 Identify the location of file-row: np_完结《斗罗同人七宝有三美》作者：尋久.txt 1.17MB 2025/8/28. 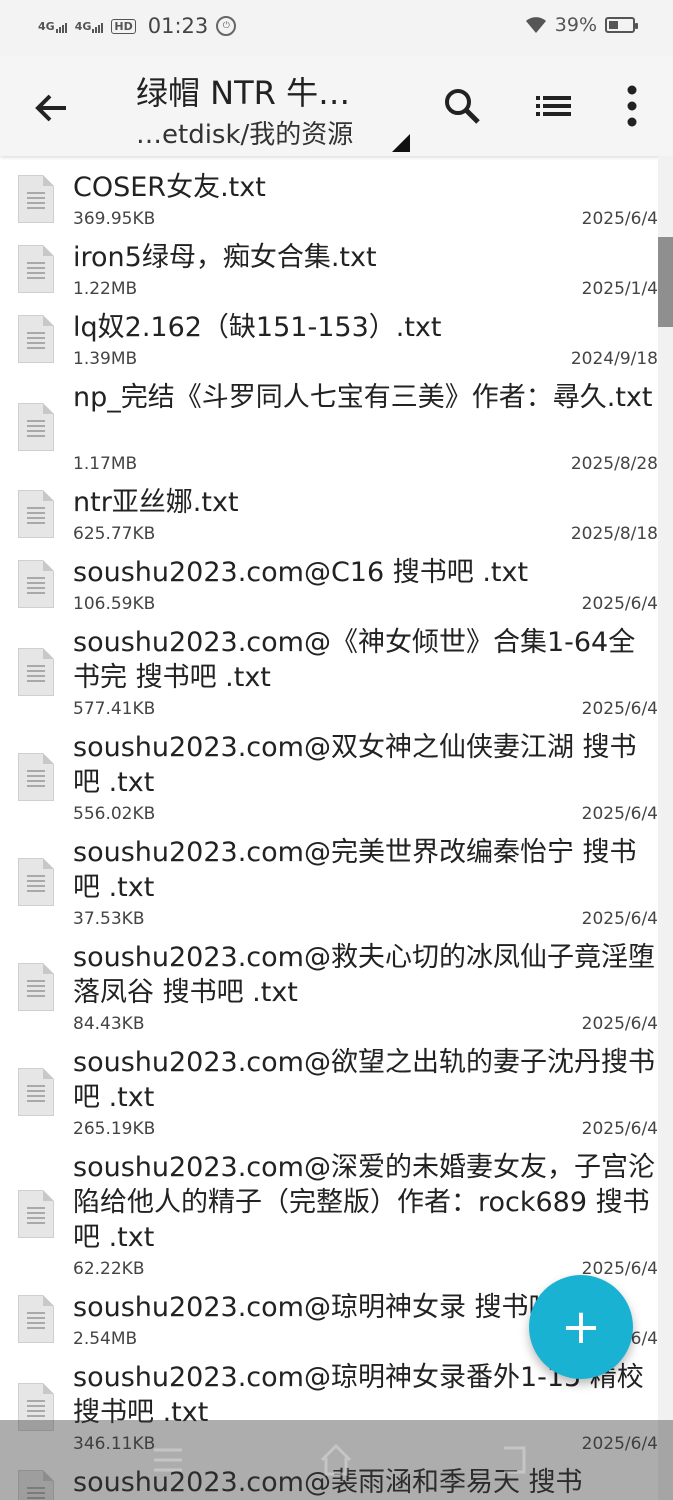
(336, 432).